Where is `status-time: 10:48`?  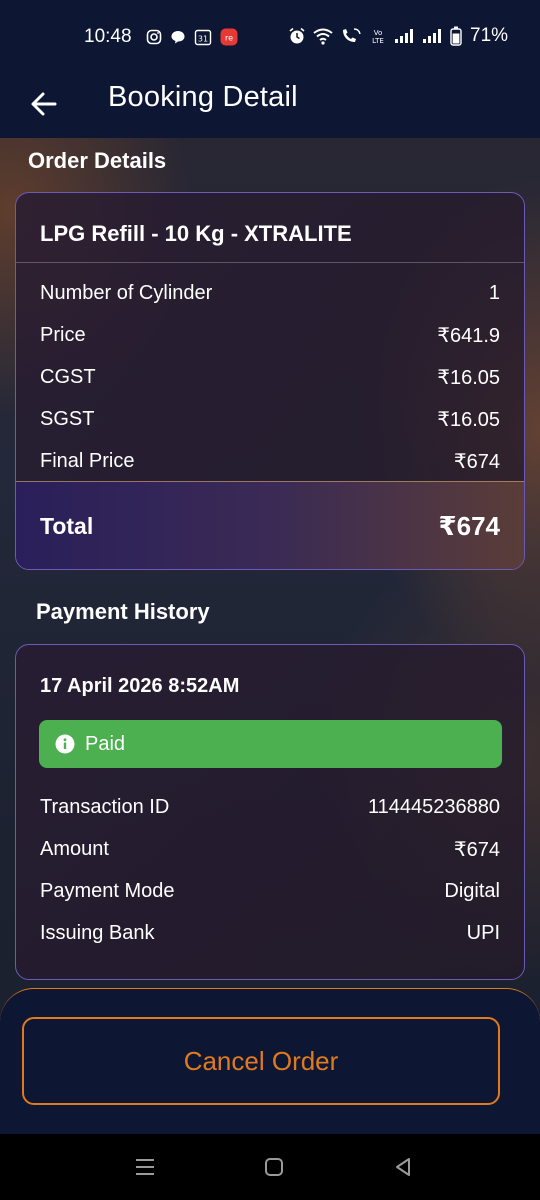
status-time: 10:48 is located at coordinates (108, 36).